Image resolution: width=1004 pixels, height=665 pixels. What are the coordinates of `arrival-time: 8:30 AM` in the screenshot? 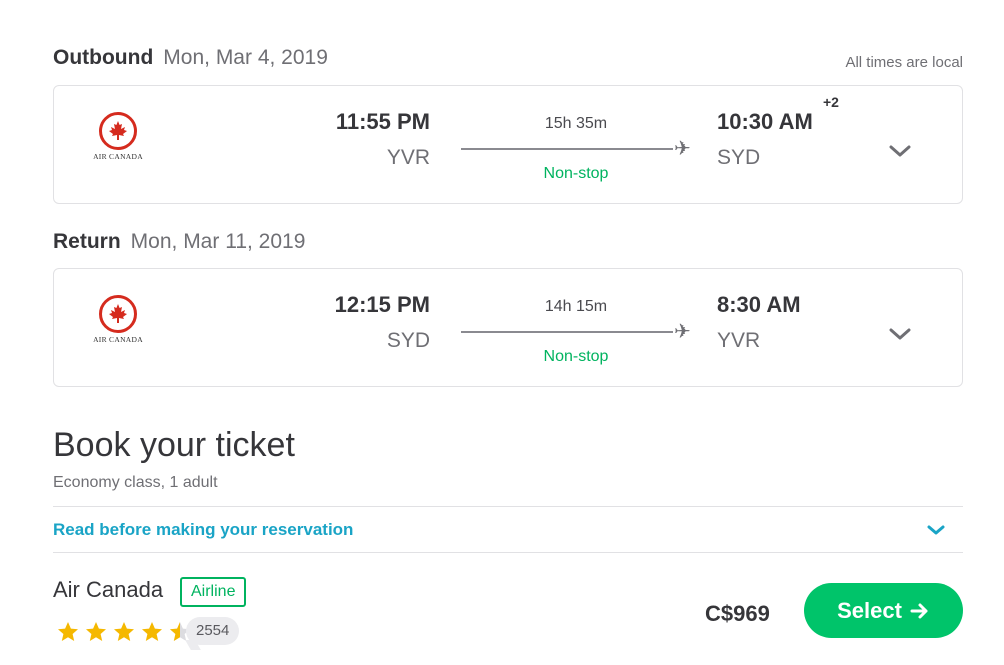 It's located at (759, 304).